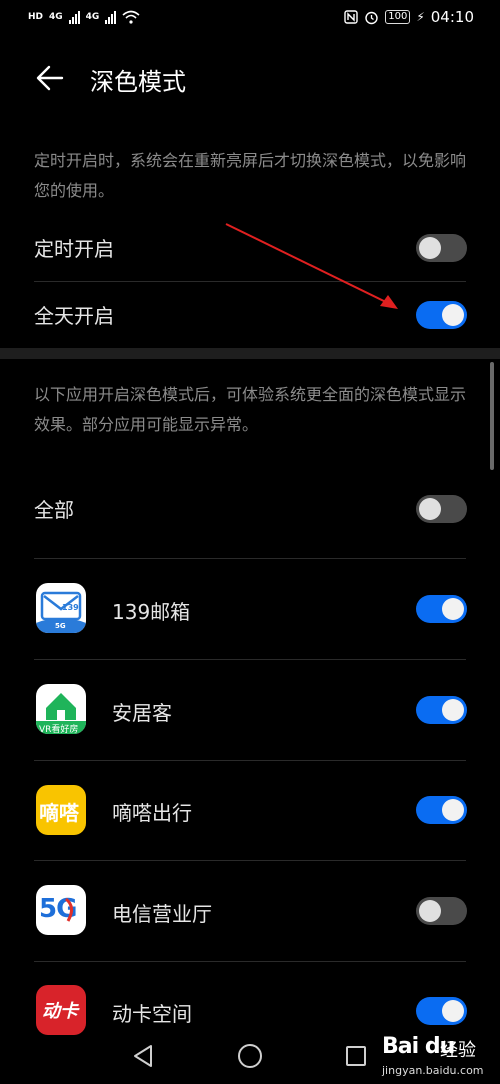  What do you see at coordinates (492, 416) in the screenshot?
I see `scrollbar` at bounding box center [492, 416].